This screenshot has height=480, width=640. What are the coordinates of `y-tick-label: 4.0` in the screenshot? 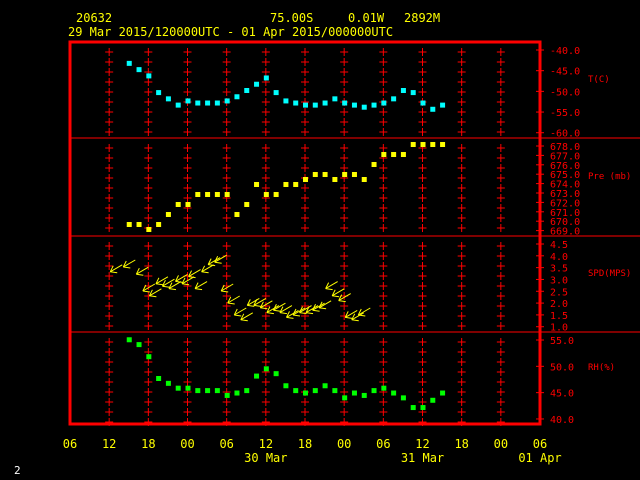 It's located at (559, 257).